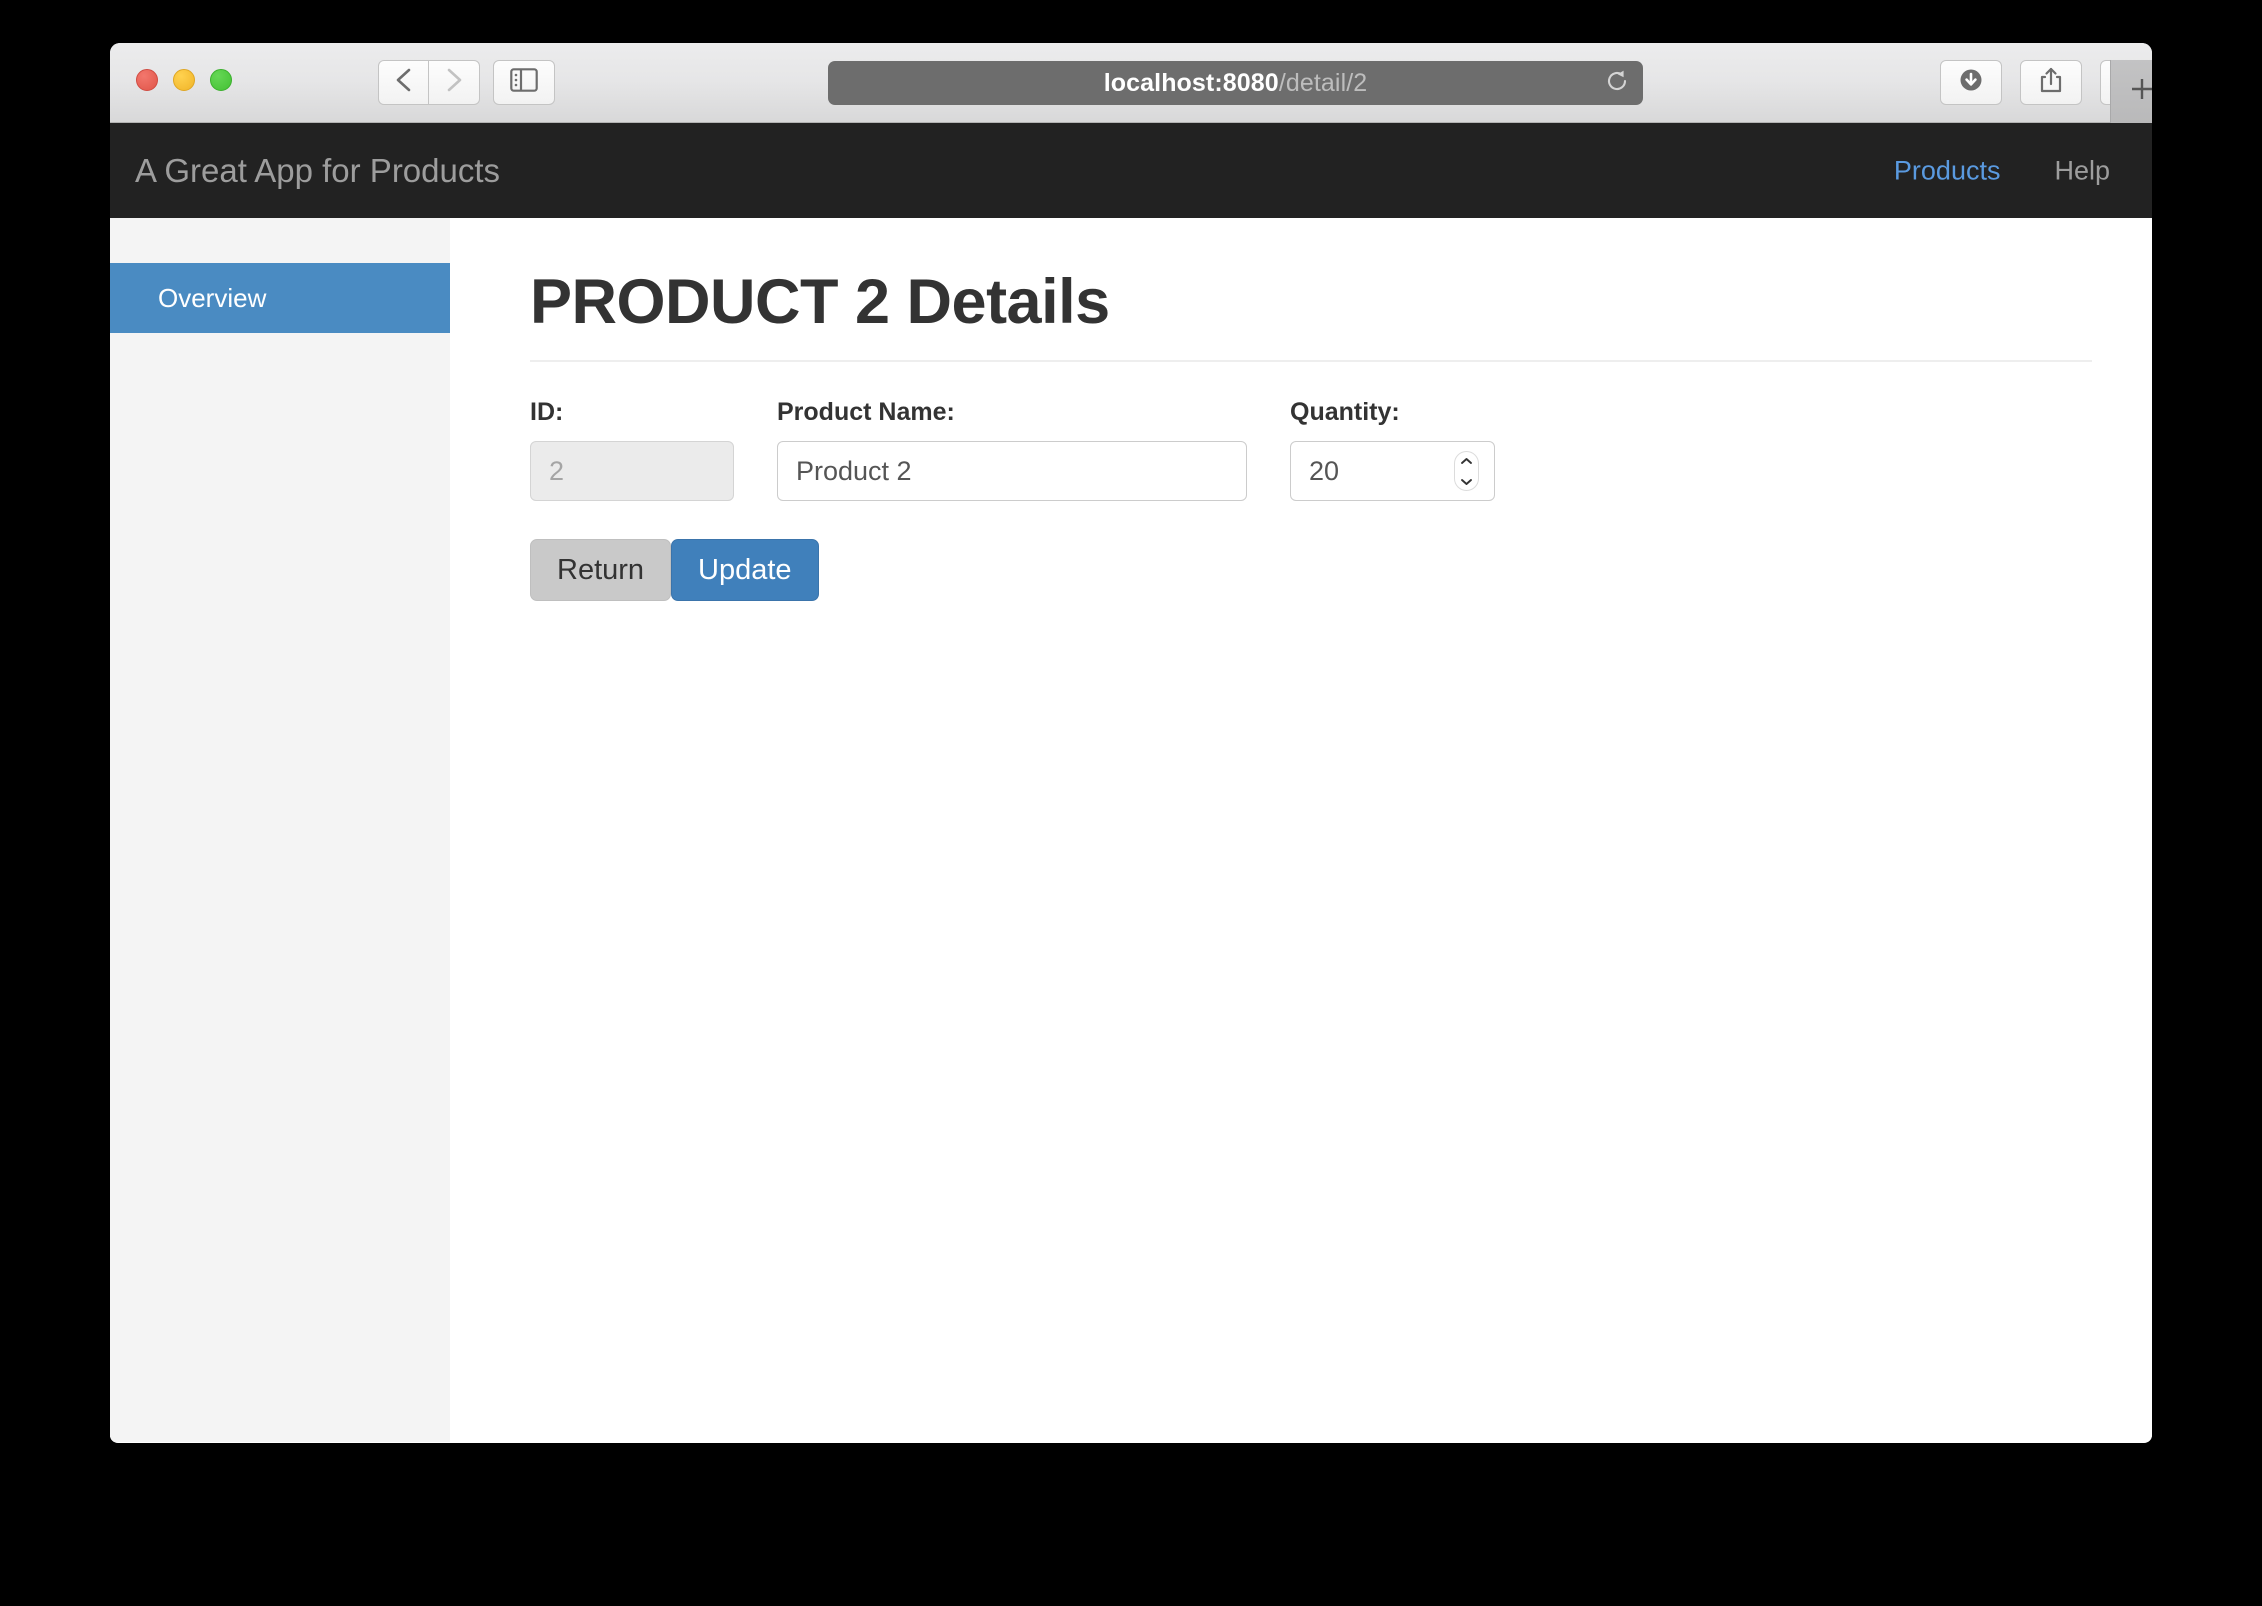 The width and height of the screenshot is (2262, 1606). Describe the element at coordinates (2002, 170) in the screenshot. I see `navbar-links: Products Help` at that location.